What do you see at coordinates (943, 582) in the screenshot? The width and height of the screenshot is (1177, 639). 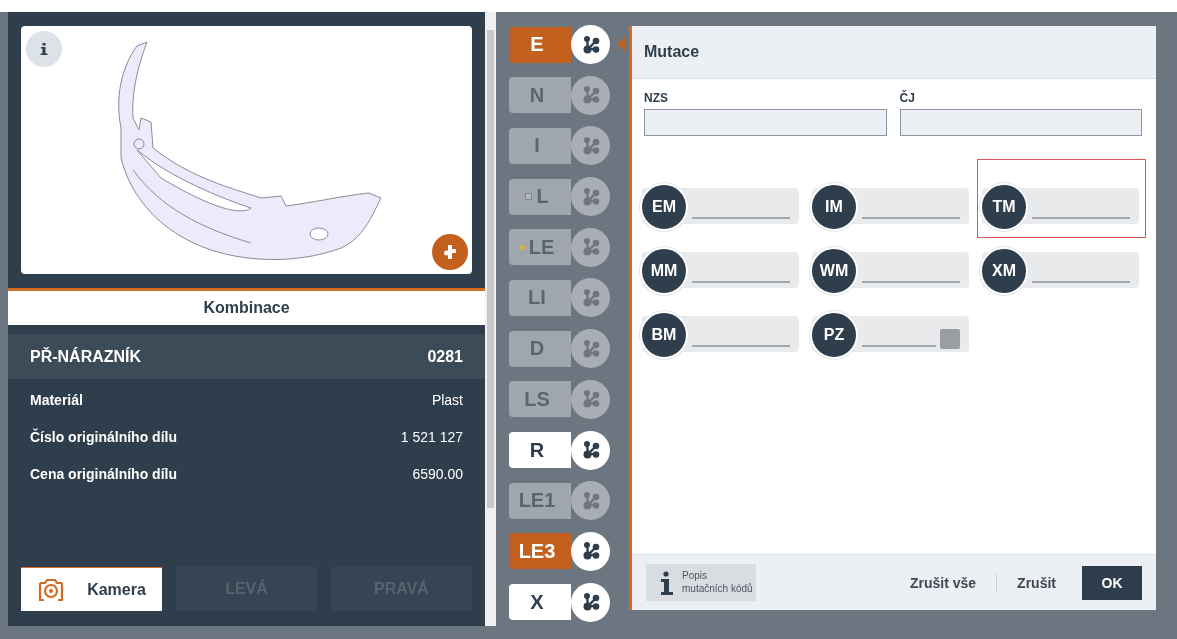 I see `cancel-button: Zrušit vše` at bounding box center [943, 582].